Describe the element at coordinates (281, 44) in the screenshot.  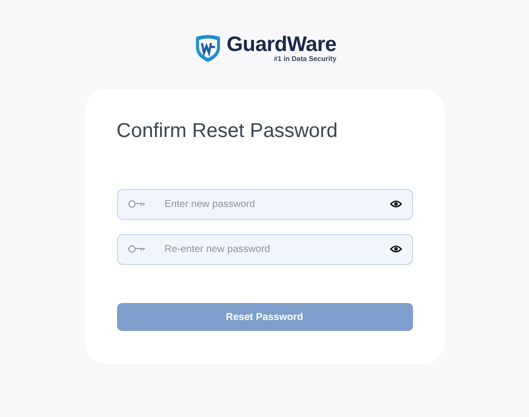
I see `brand-name: GuardWare` at that location.